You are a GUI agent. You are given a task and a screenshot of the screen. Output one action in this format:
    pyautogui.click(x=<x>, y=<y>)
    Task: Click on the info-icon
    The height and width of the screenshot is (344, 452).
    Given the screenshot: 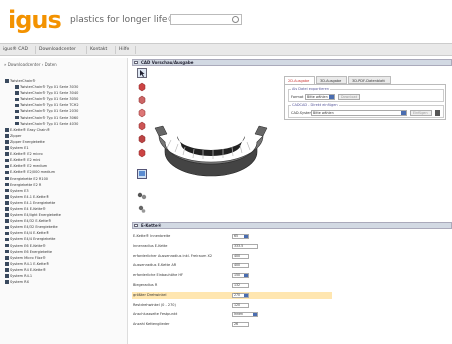 What is the action you would take?
    pyautogui.click(x=437, y=113)
    